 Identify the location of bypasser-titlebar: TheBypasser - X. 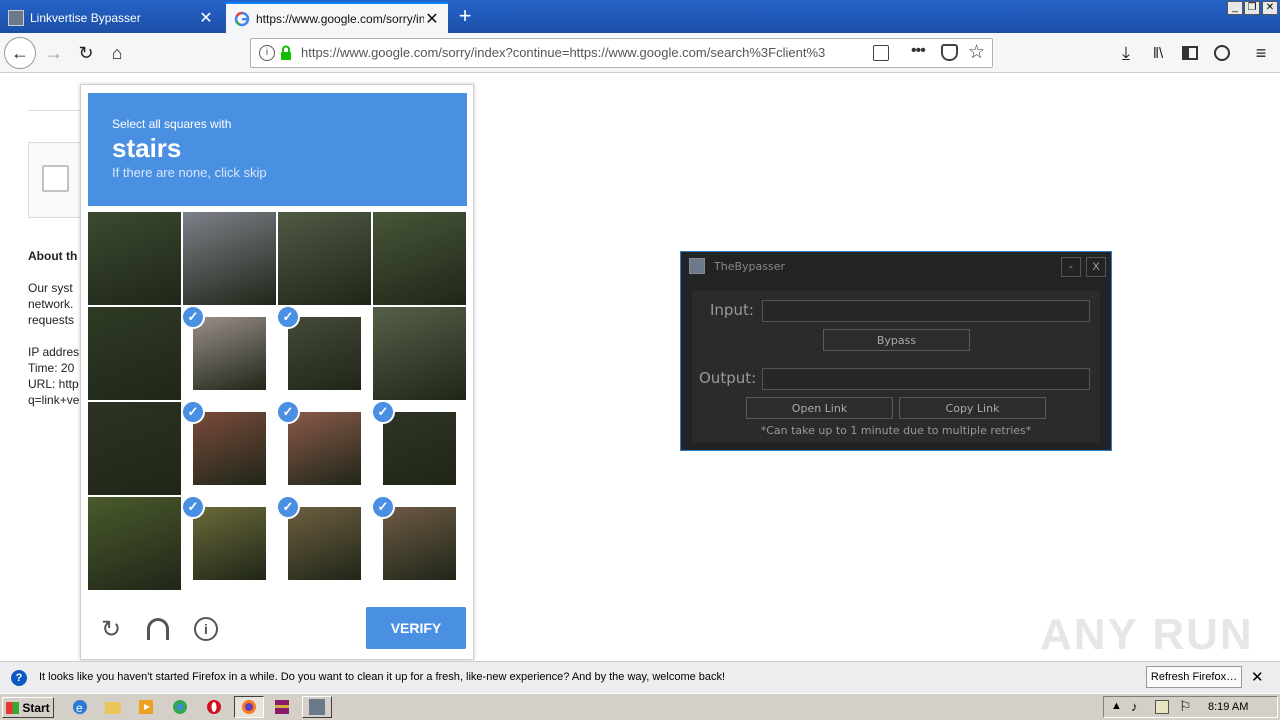
(896, 267).